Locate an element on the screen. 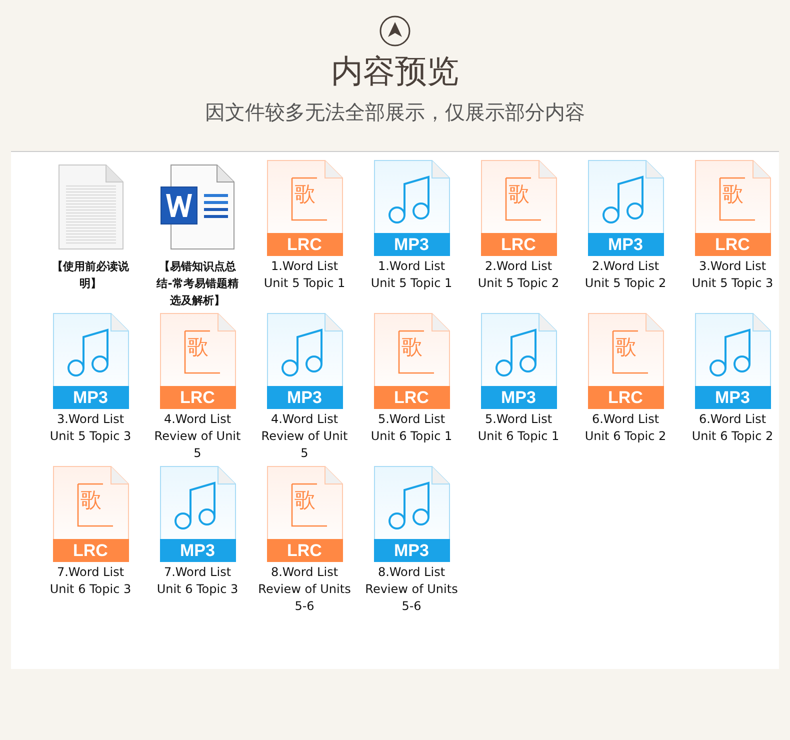 Image resolution: width=790 pixels, height=740 pixels. page-subtitle: 因文件较多无法全部展示，仅展示部分内容 is located at coordinates (395, 112).